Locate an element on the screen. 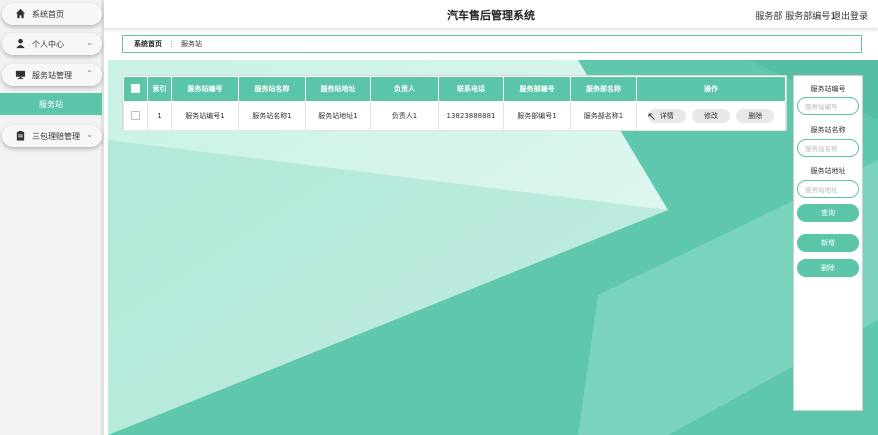  edit-button: 修改 is located at coordinates (711, 116).